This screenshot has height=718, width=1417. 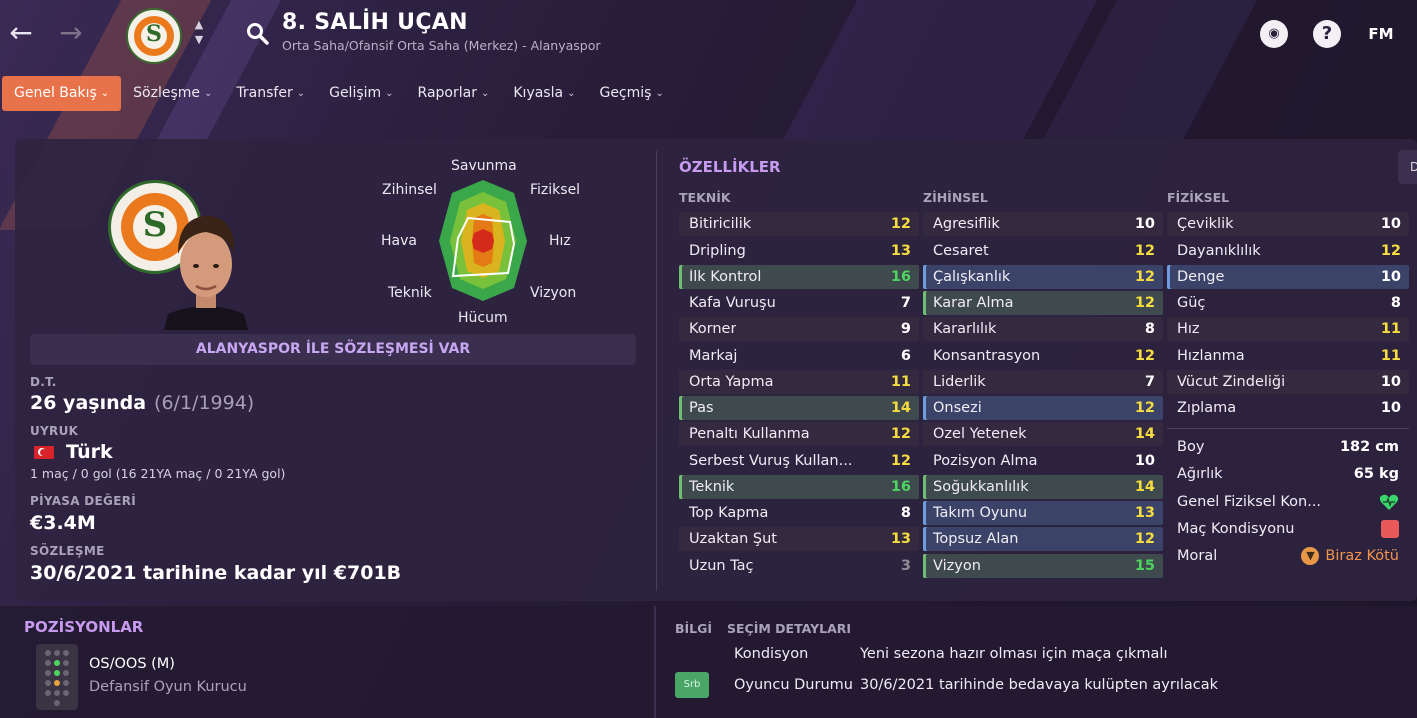 What do you see at coordinates (1288, 224) in the screenshot?
I see `attr-row-physical: Çeviklik 10` at bounding box center [1288, 224].